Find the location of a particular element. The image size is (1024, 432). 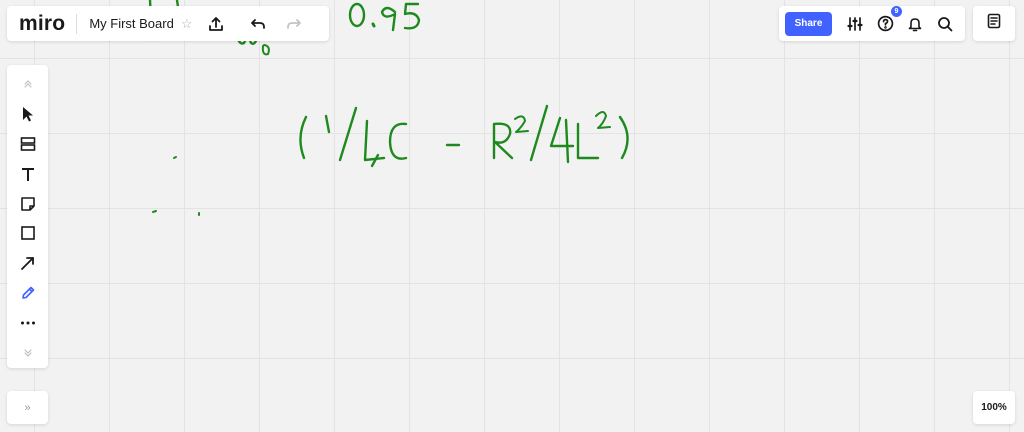

square-icon is located at coordinates (27, 233).